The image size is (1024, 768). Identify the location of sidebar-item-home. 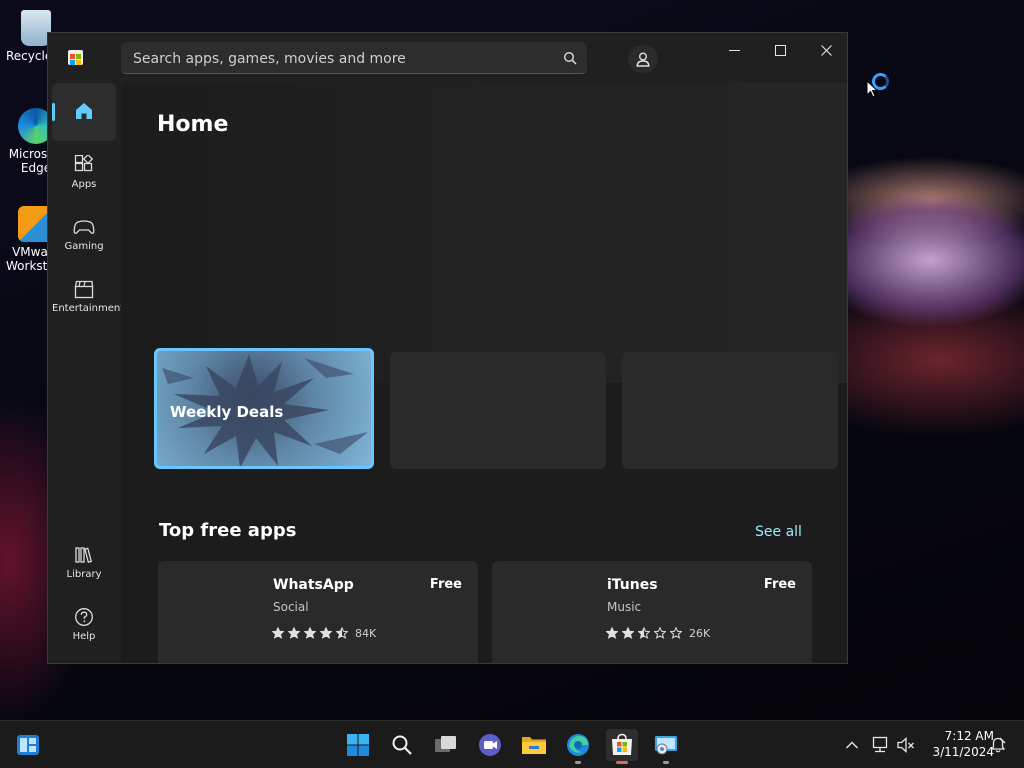
(84, 112).